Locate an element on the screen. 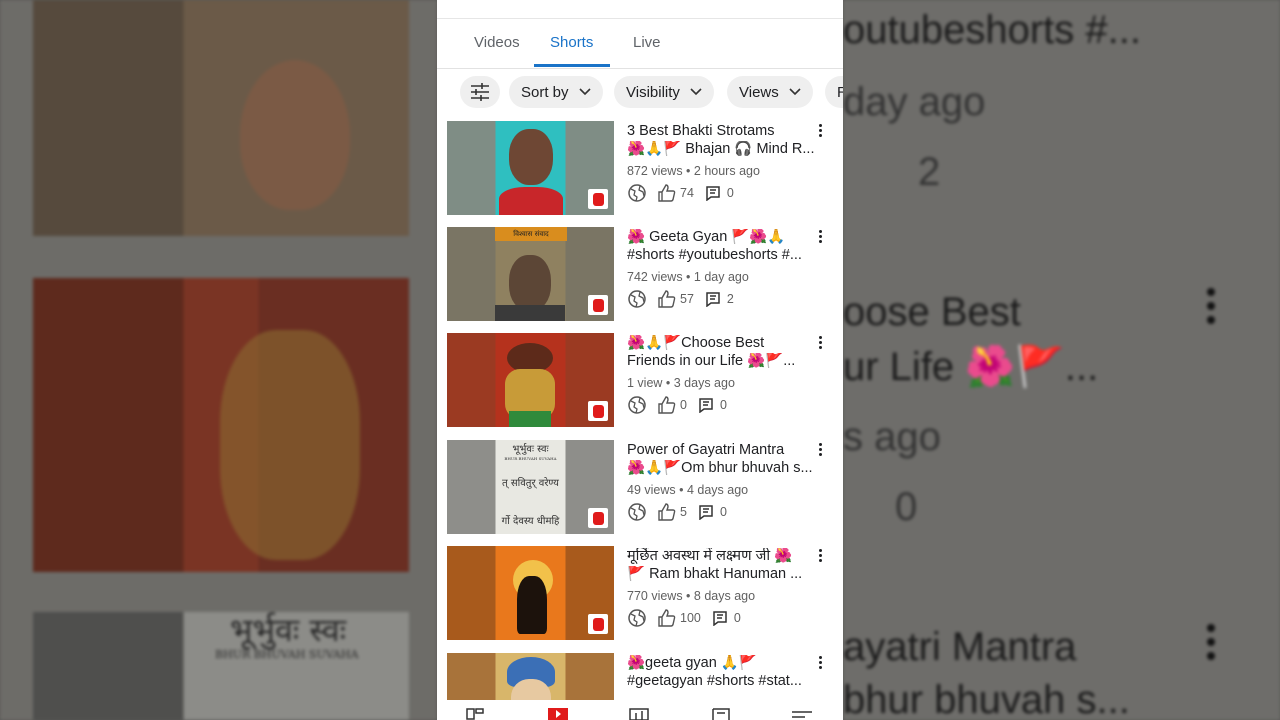 The image size is (1280, 720). more-filter-label: R is located at coordinates (840, 92).